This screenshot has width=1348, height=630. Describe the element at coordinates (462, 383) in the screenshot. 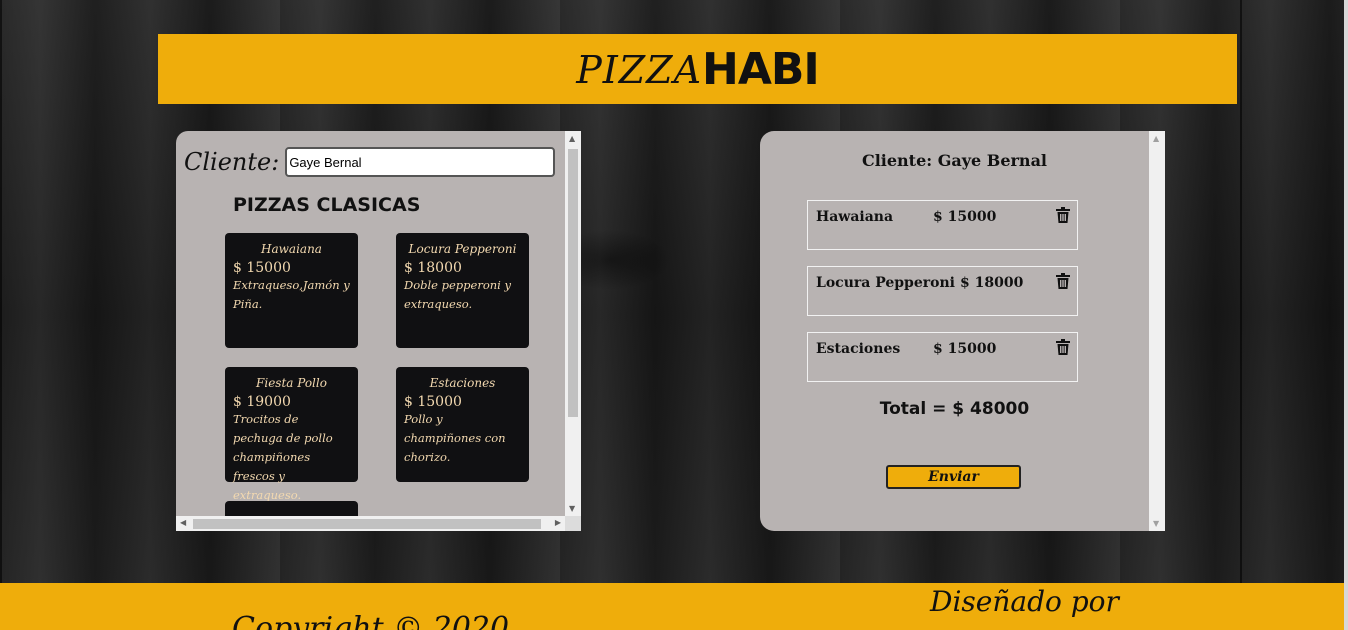

I see `pizza-name: Estaciones` at that location.